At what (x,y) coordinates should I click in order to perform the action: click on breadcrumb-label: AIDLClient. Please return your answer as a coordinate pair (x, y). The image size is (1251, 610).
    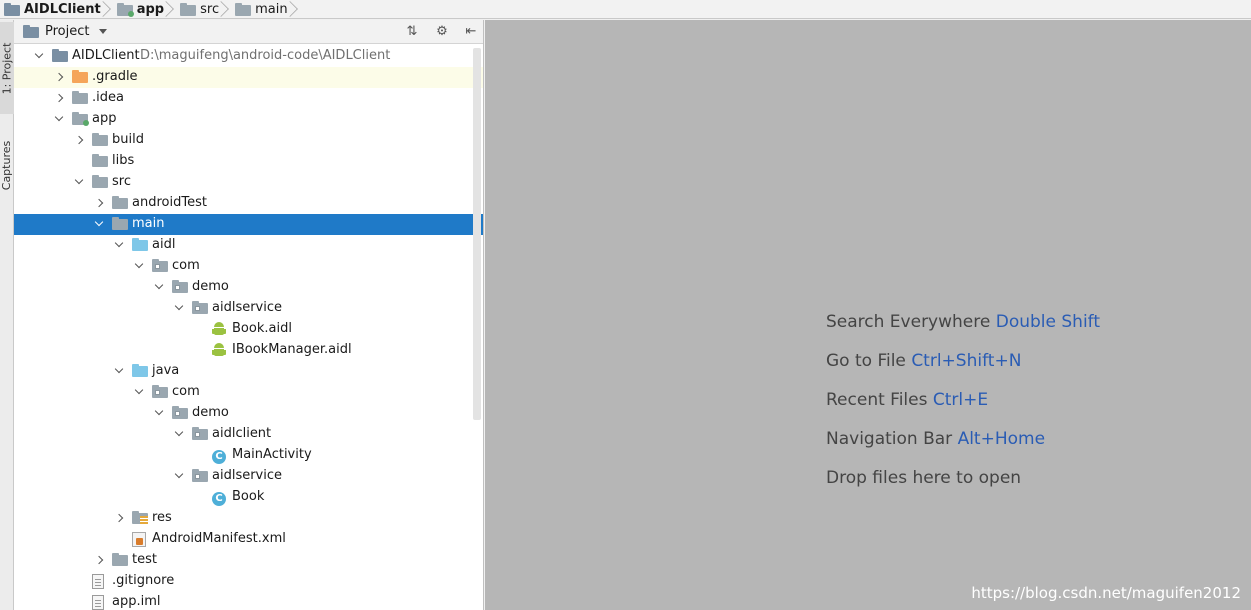
    Looking at the image, I should click on (62, 9).